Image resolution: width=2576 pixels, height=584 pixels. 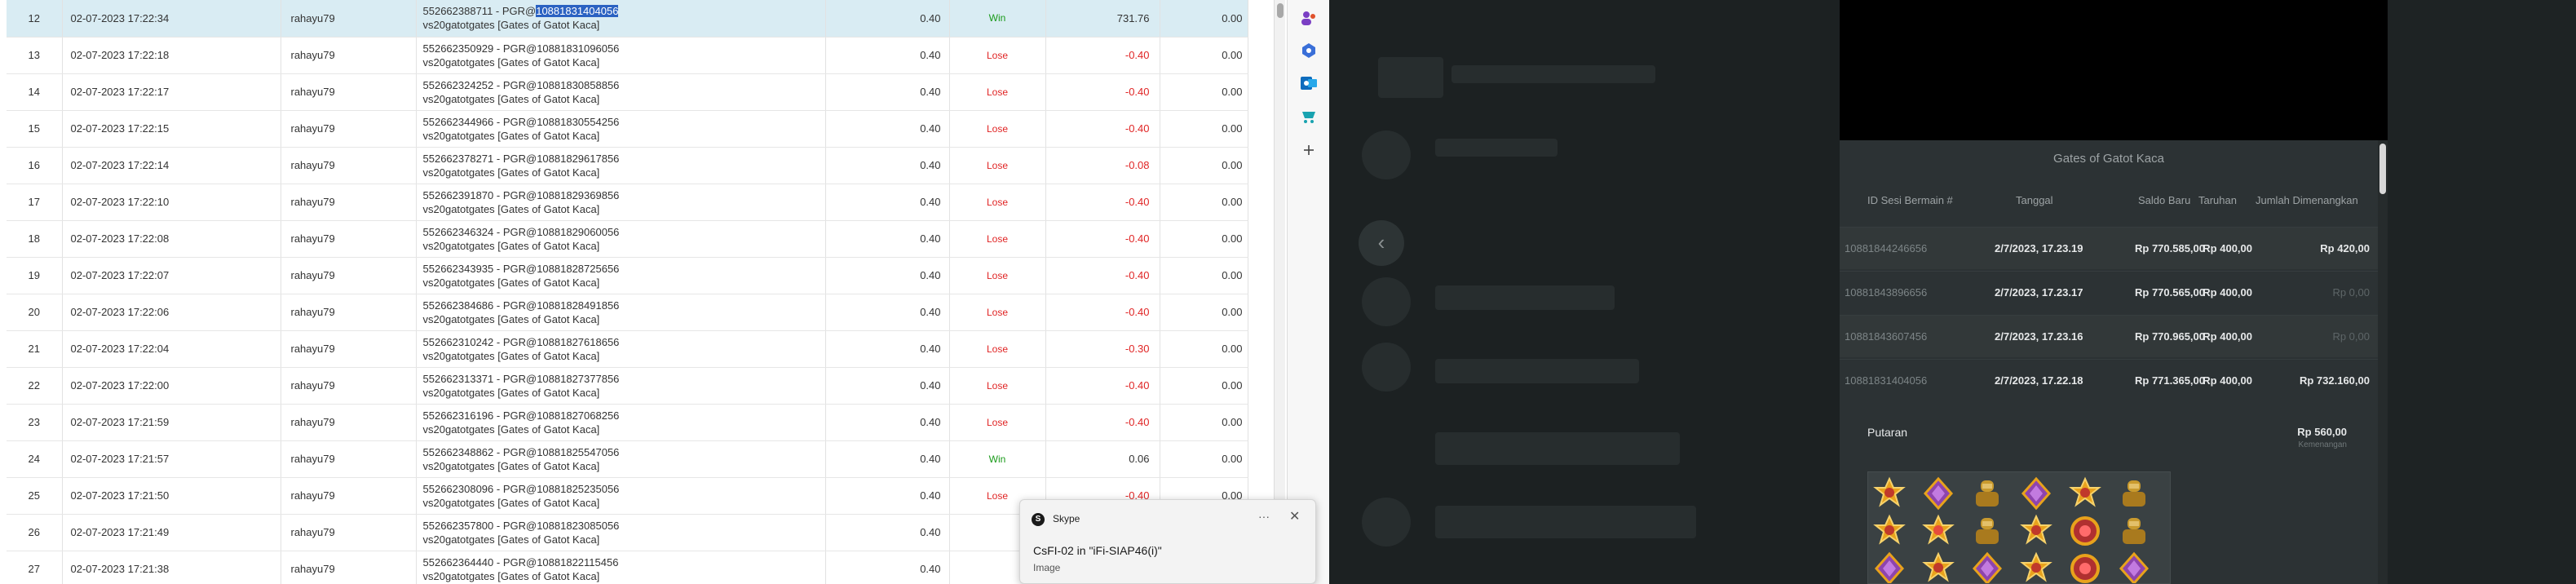 What do you see at coordinates (578, 122) in the screenshot?
I see `description-round-id: 10881830554256` at bounding box center [578, 122].